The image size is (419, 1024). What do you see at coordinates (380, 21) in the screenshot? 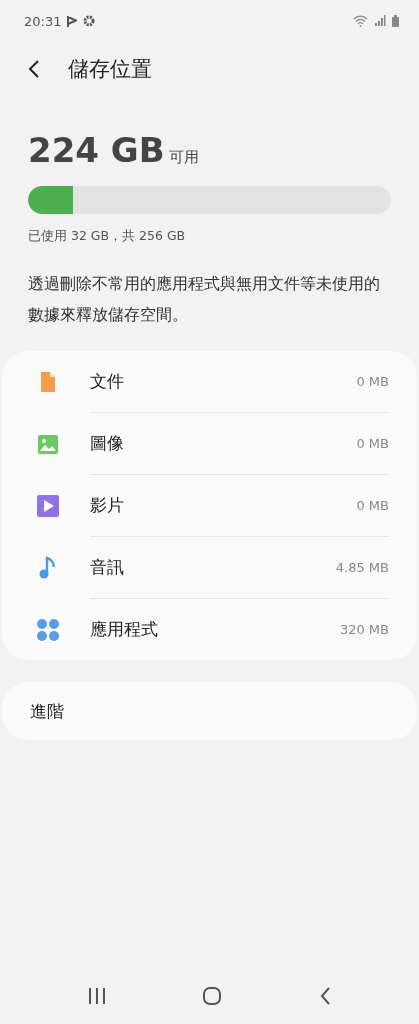
I see `signal-icon` at bounding box center [380, 21].